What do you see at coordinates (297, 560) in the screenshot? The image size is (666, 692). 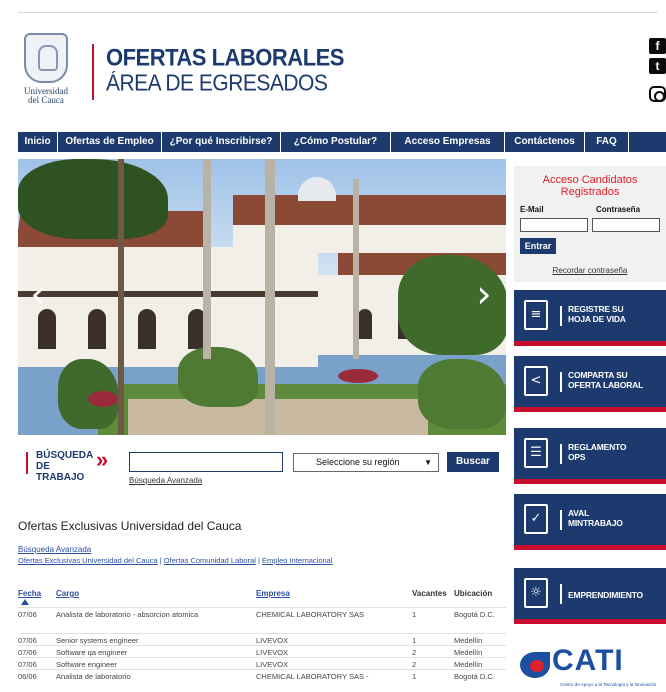 I see `link-international: Empleo Internacional` at bounding box center [297, 560].